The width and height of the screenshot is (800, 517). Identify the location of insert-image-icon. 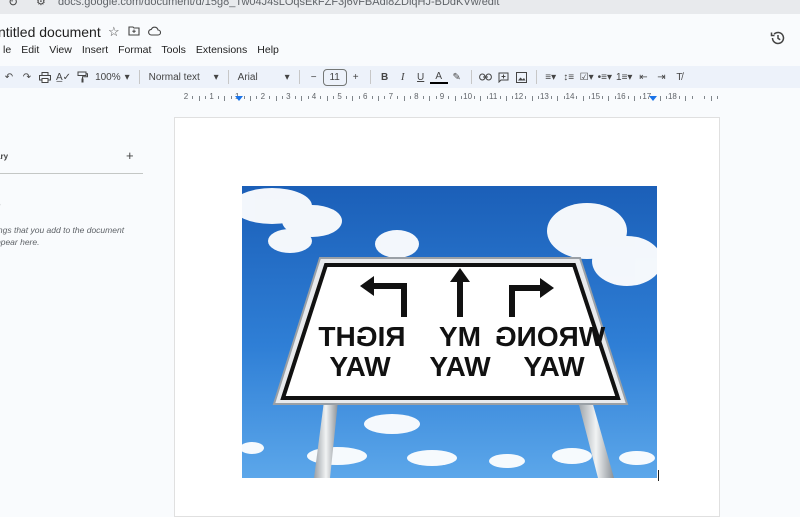
(522, 77).